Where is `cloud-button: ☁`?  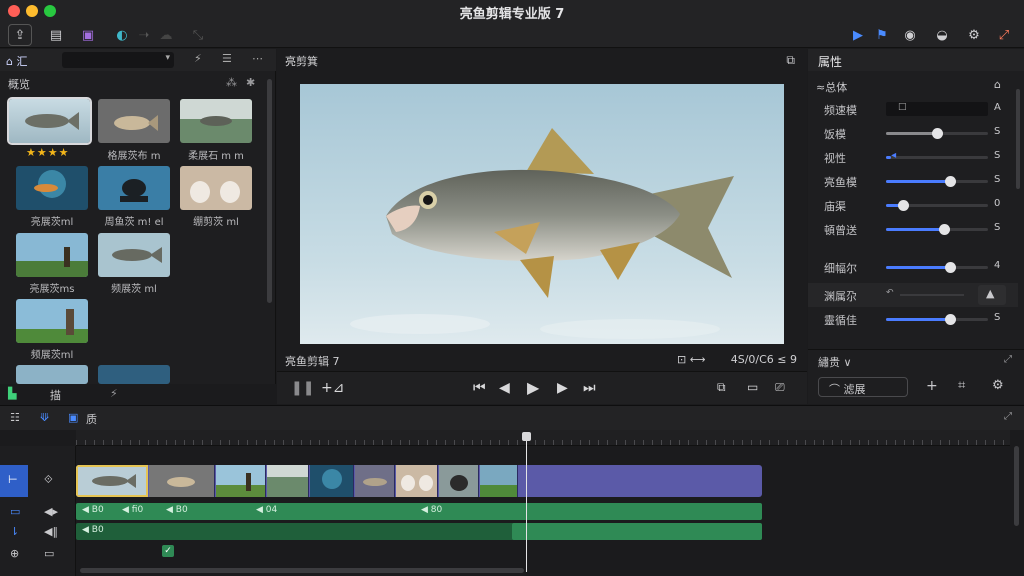
cloud-button: ☁ is located at coordinates (166, 35).